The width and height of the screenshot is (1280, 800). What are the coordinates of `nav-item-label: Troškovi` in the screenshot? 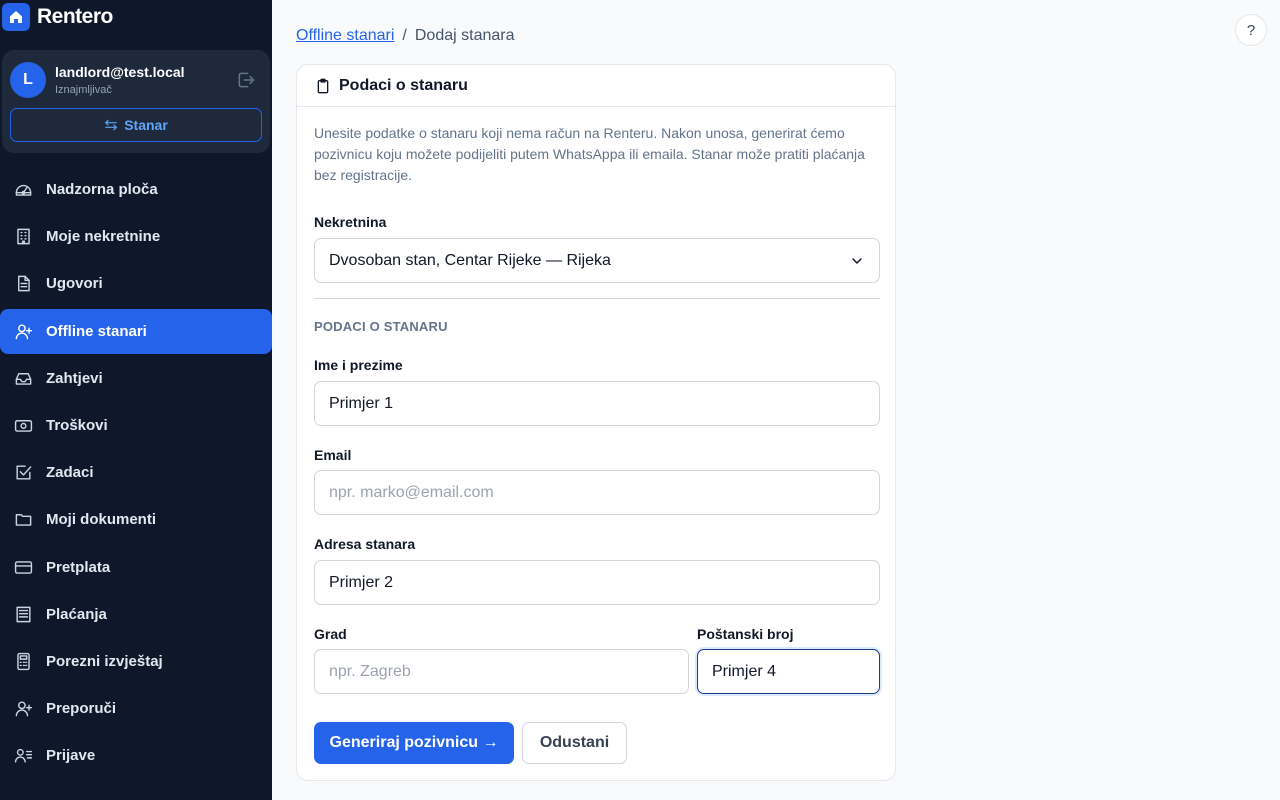 It's located at (77, 425).